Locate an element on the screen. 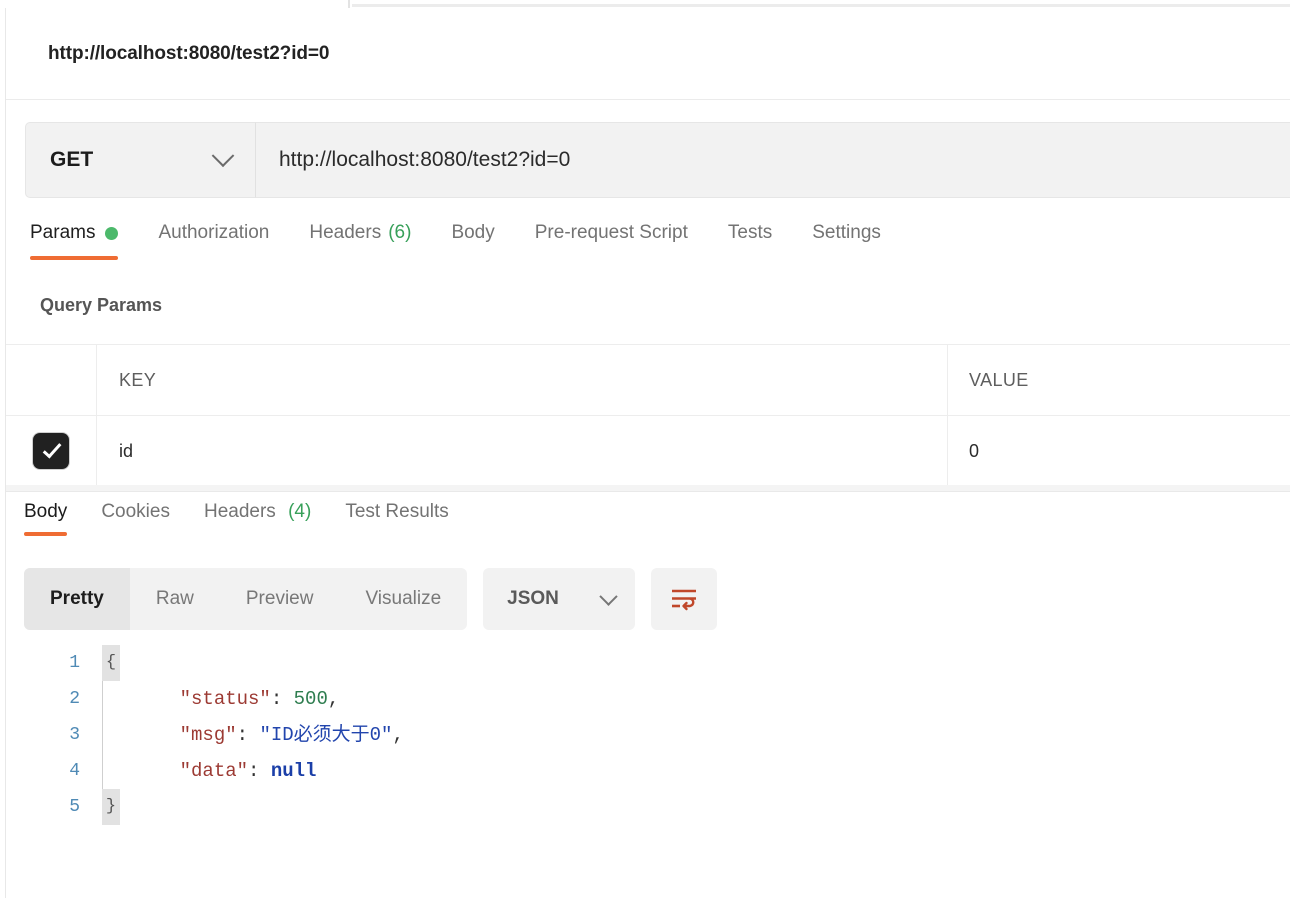 The height and width of the screenshot is (898, 1290). view-mode-preview: Preview is located at coordinates (280, 599).